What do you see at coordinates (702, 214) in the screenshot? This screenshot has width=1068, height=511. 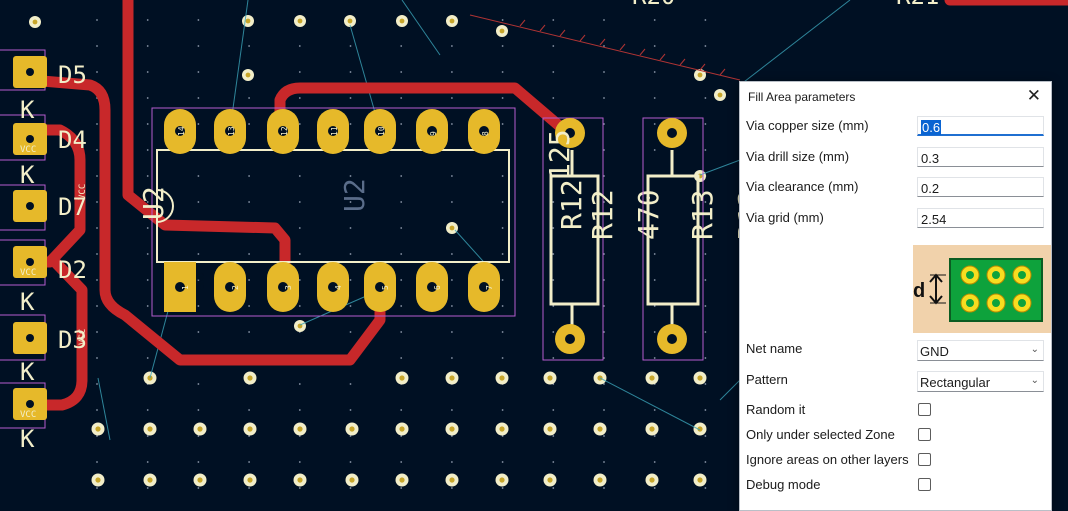 I see `r13-fab-label: R13` at bounding box center [702, 214].